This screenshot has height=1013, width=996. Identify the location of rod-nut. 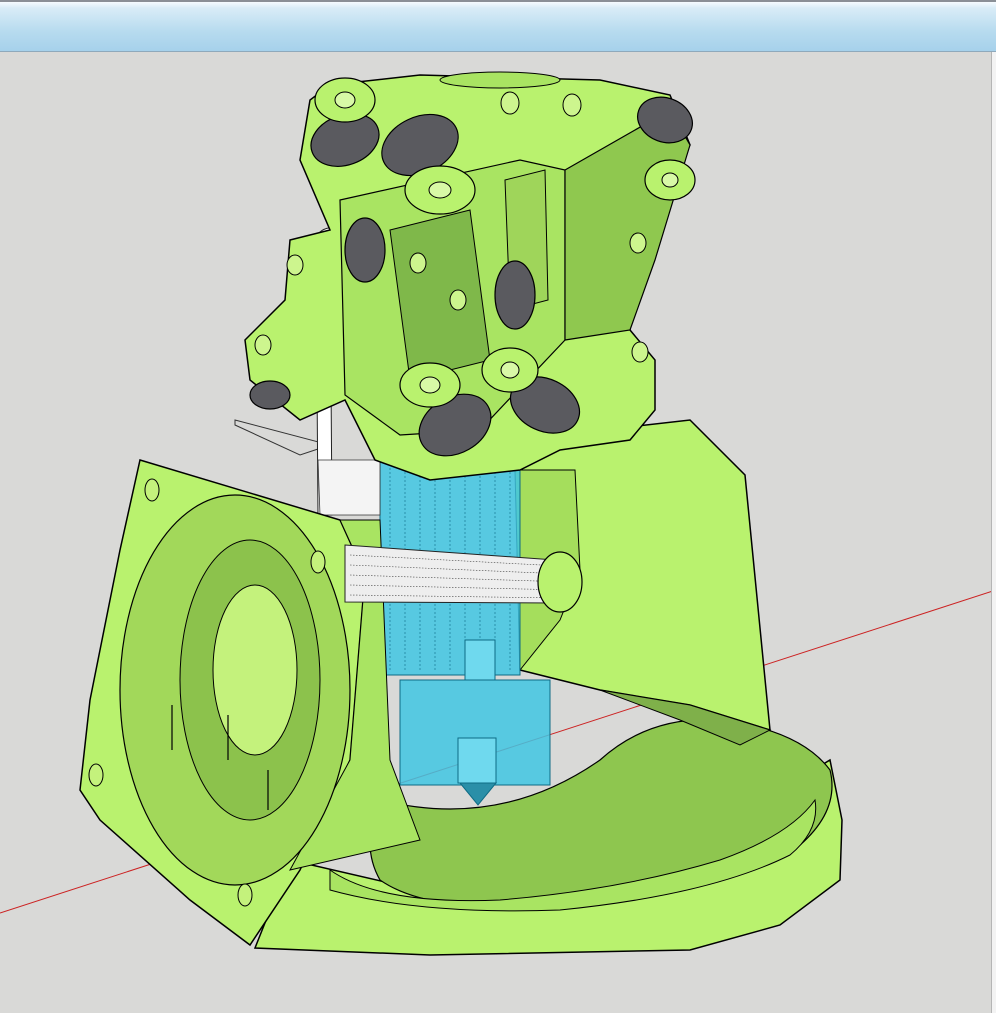
(560, 582).